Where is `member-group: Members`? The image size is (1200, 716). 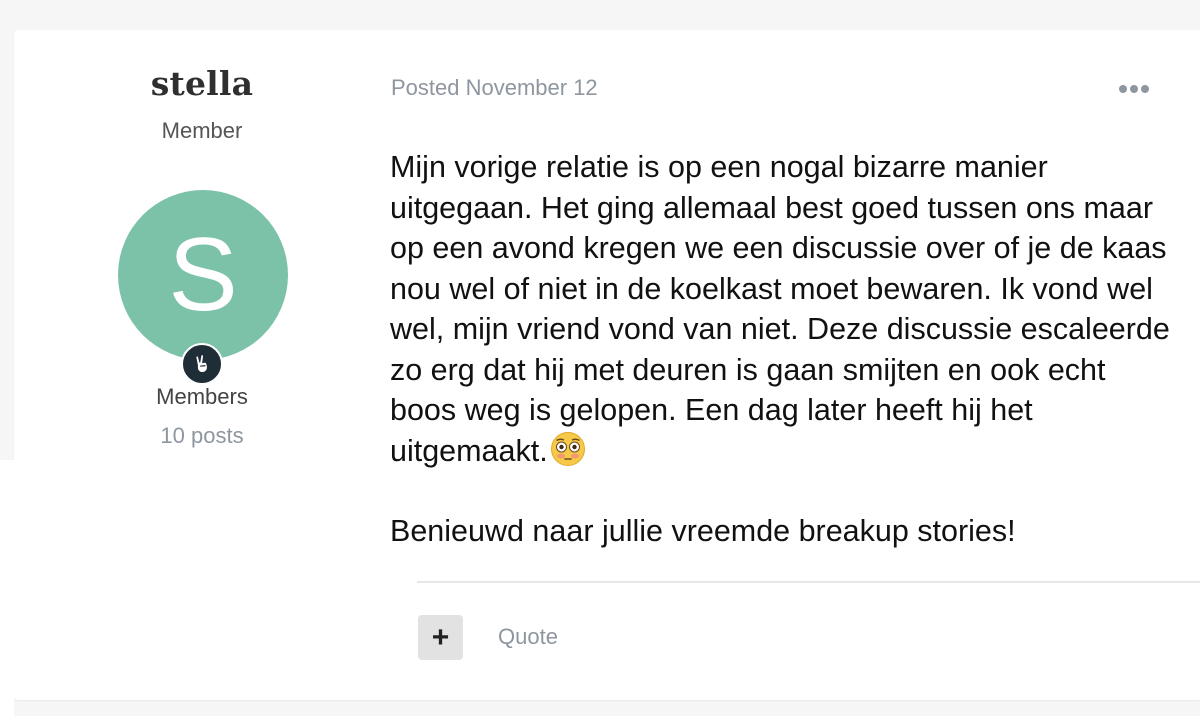 member-group: Members is located at coordinates (202, 396).